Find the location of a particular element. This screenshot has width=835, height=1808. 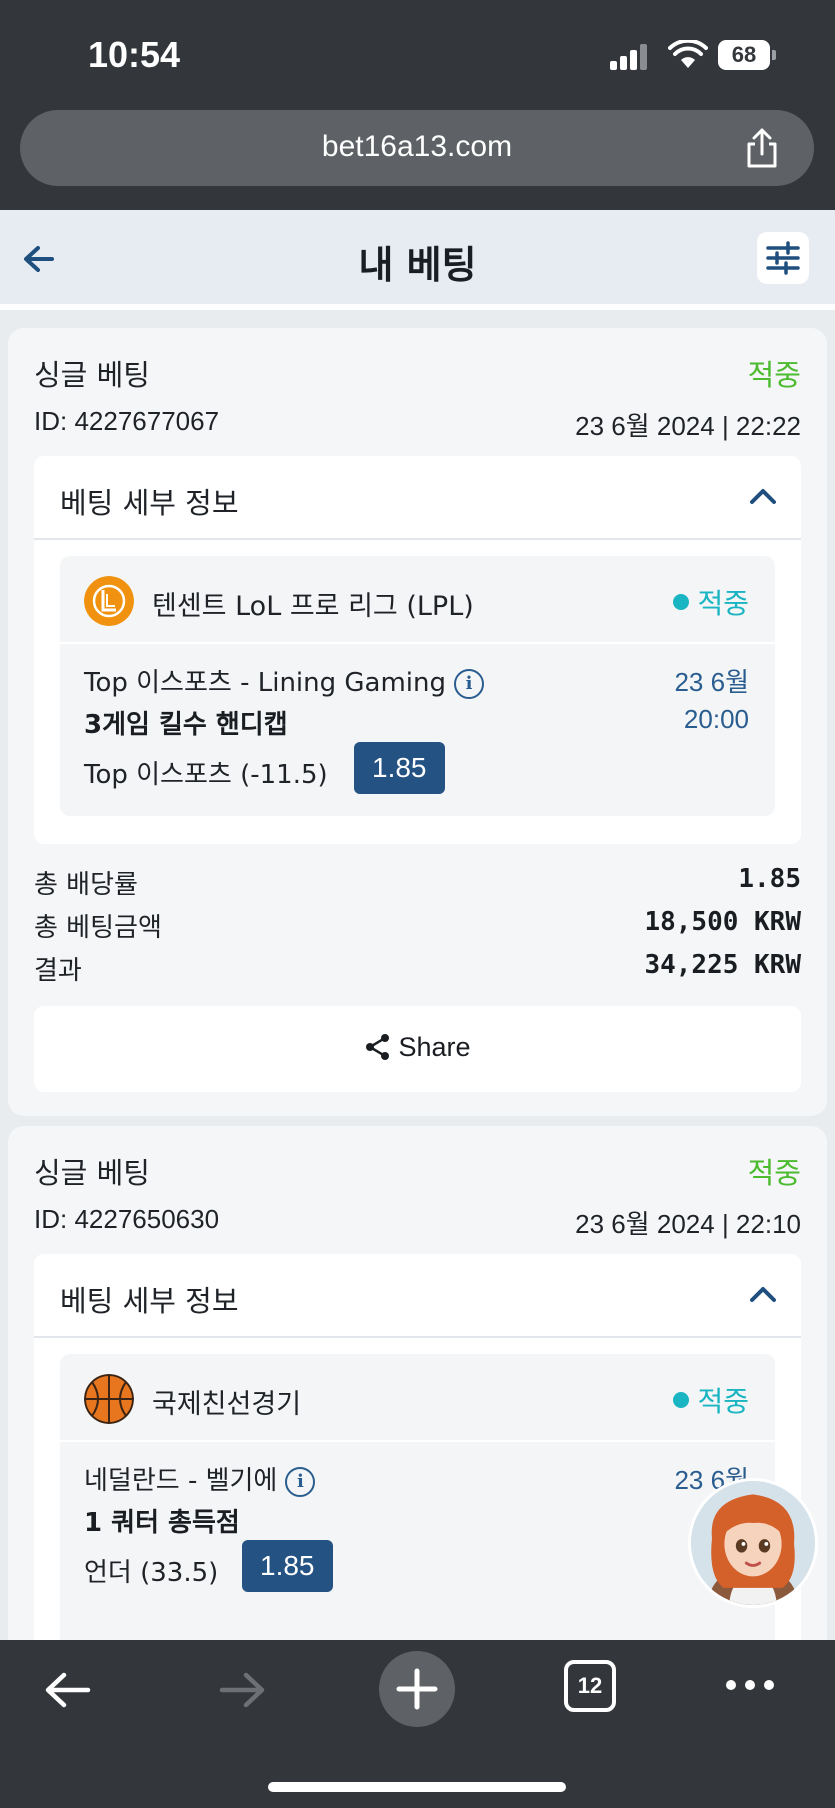

browser-address-bar: bet16a13.com is located at coordinates (417, 155).